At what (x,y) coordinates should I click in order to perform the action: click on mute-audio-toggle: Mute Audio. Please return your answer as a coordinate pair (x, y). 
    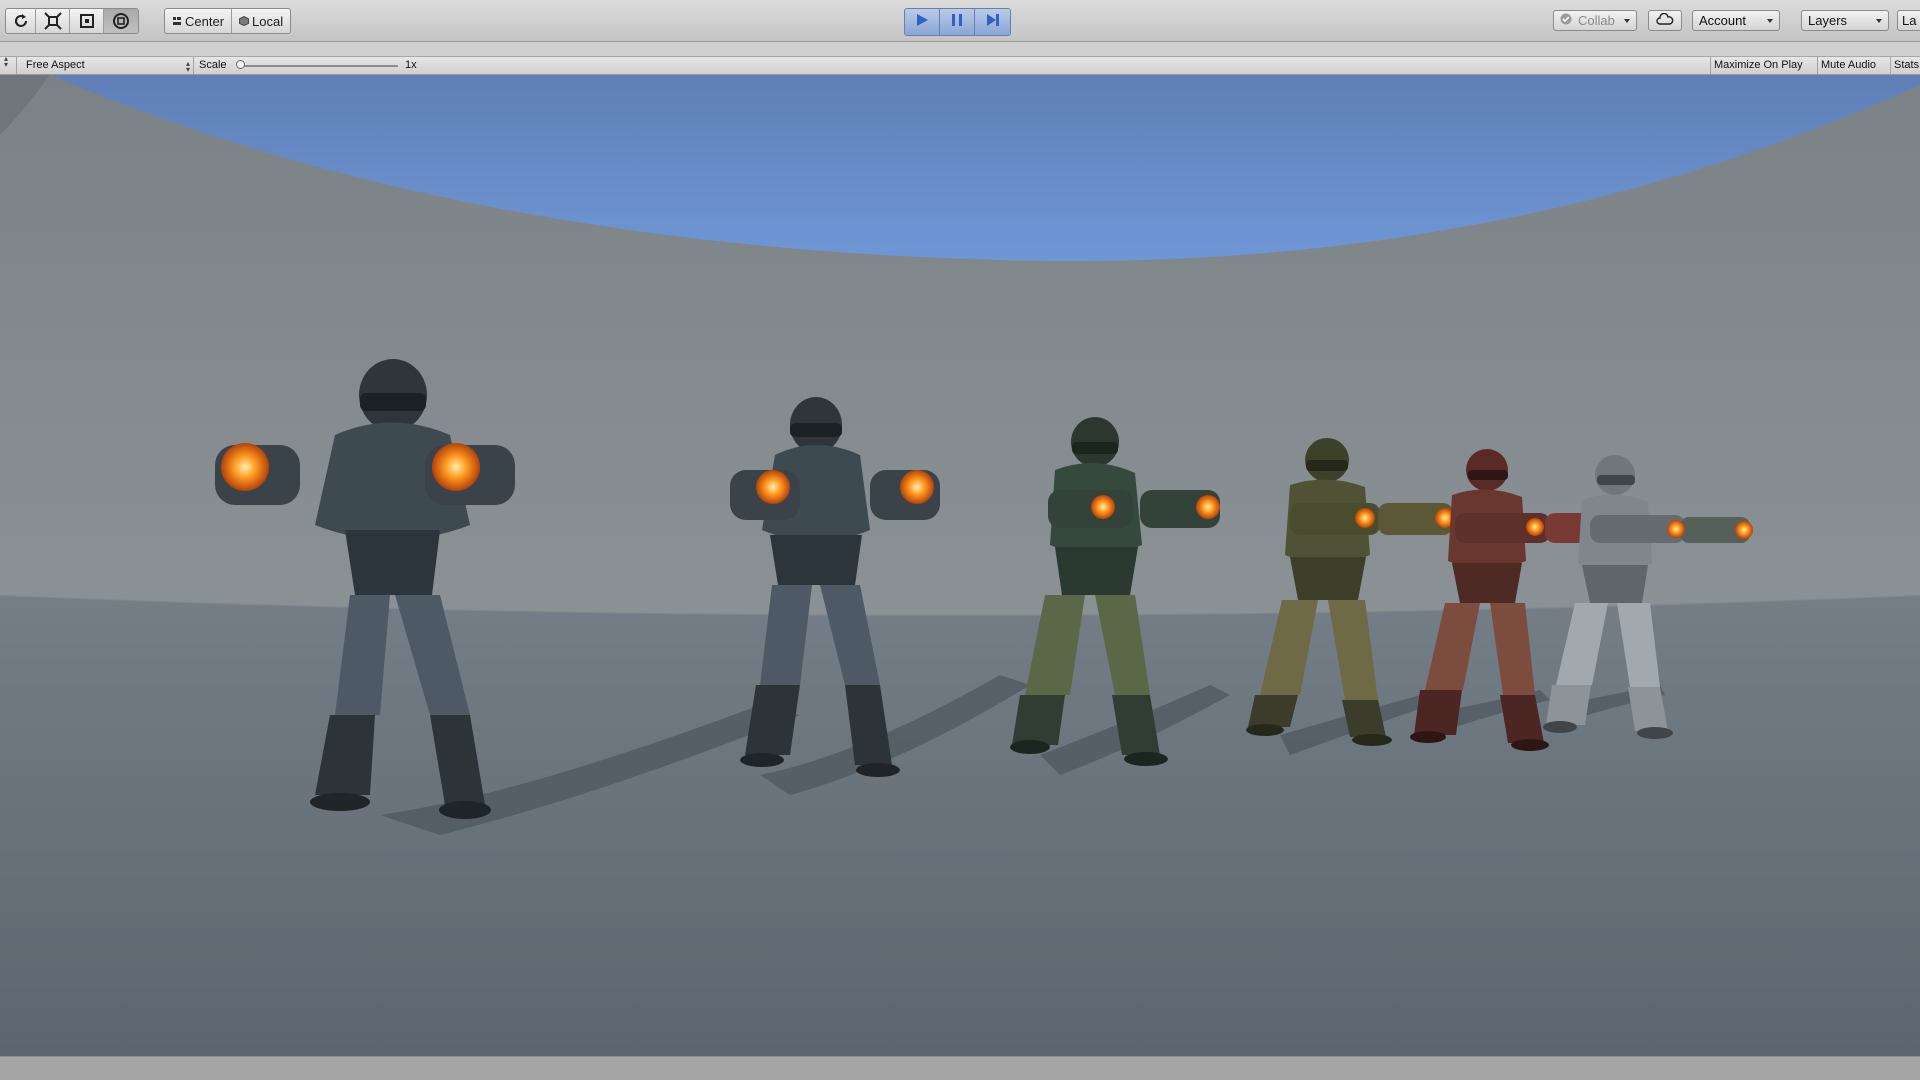
    Looking at the image, I should click on (1848, 65).